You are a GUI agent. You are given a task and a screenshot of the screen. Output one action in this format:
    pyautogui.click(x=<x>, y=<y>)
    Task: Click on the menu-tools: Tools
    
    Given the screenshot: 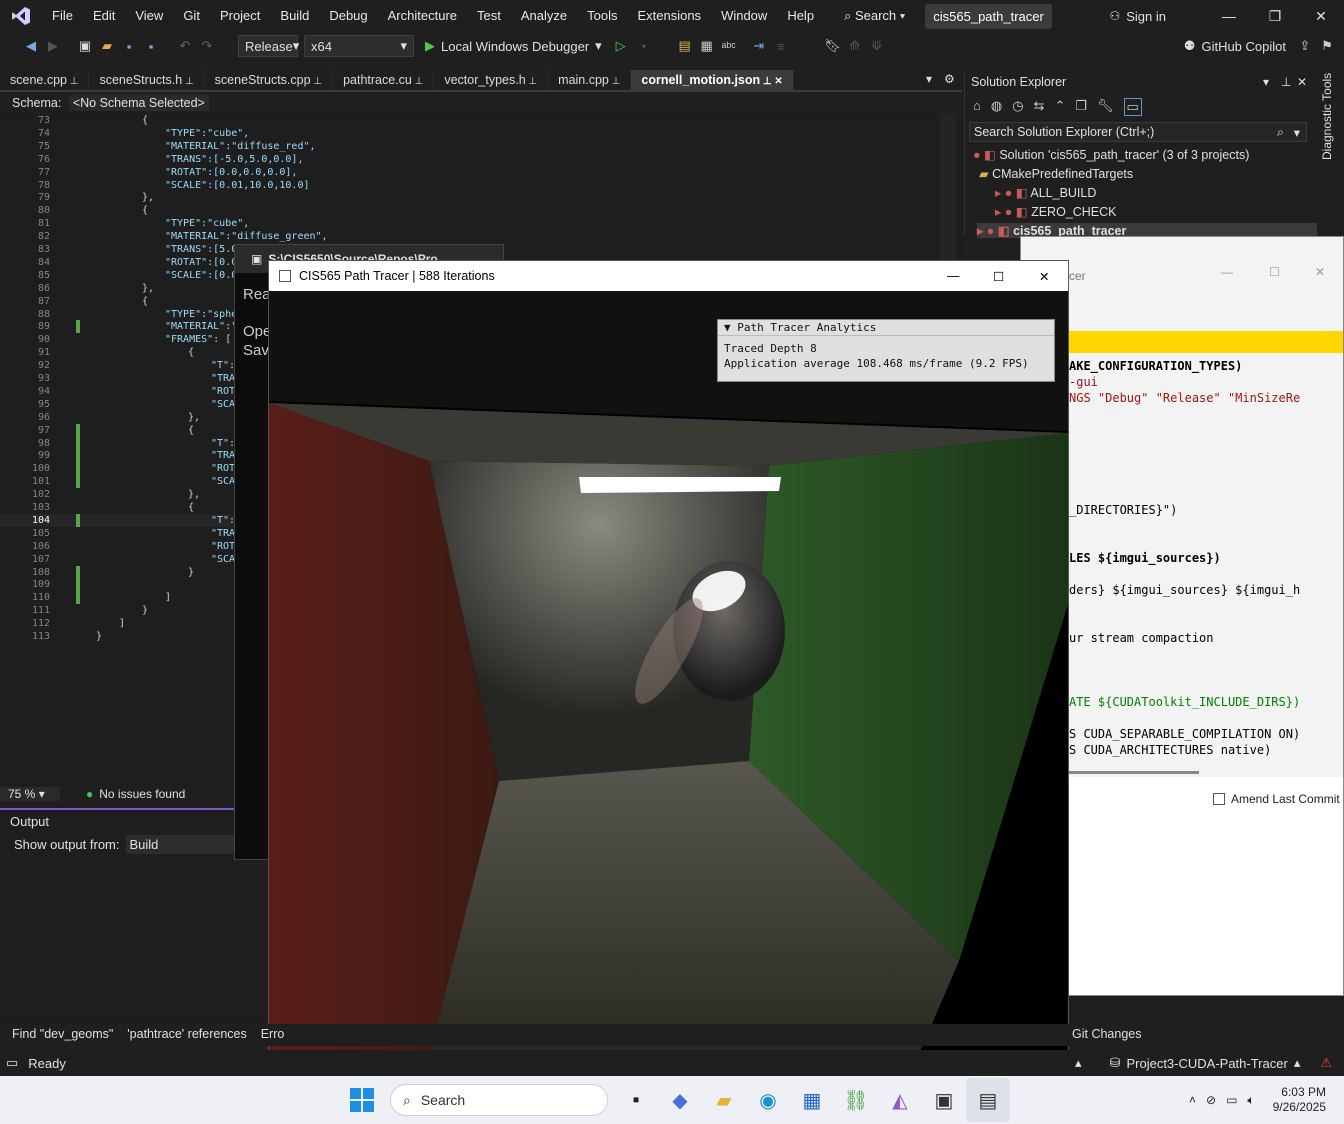 What is the action you would take?
    pyautogui.click(x=602, y=16)
    